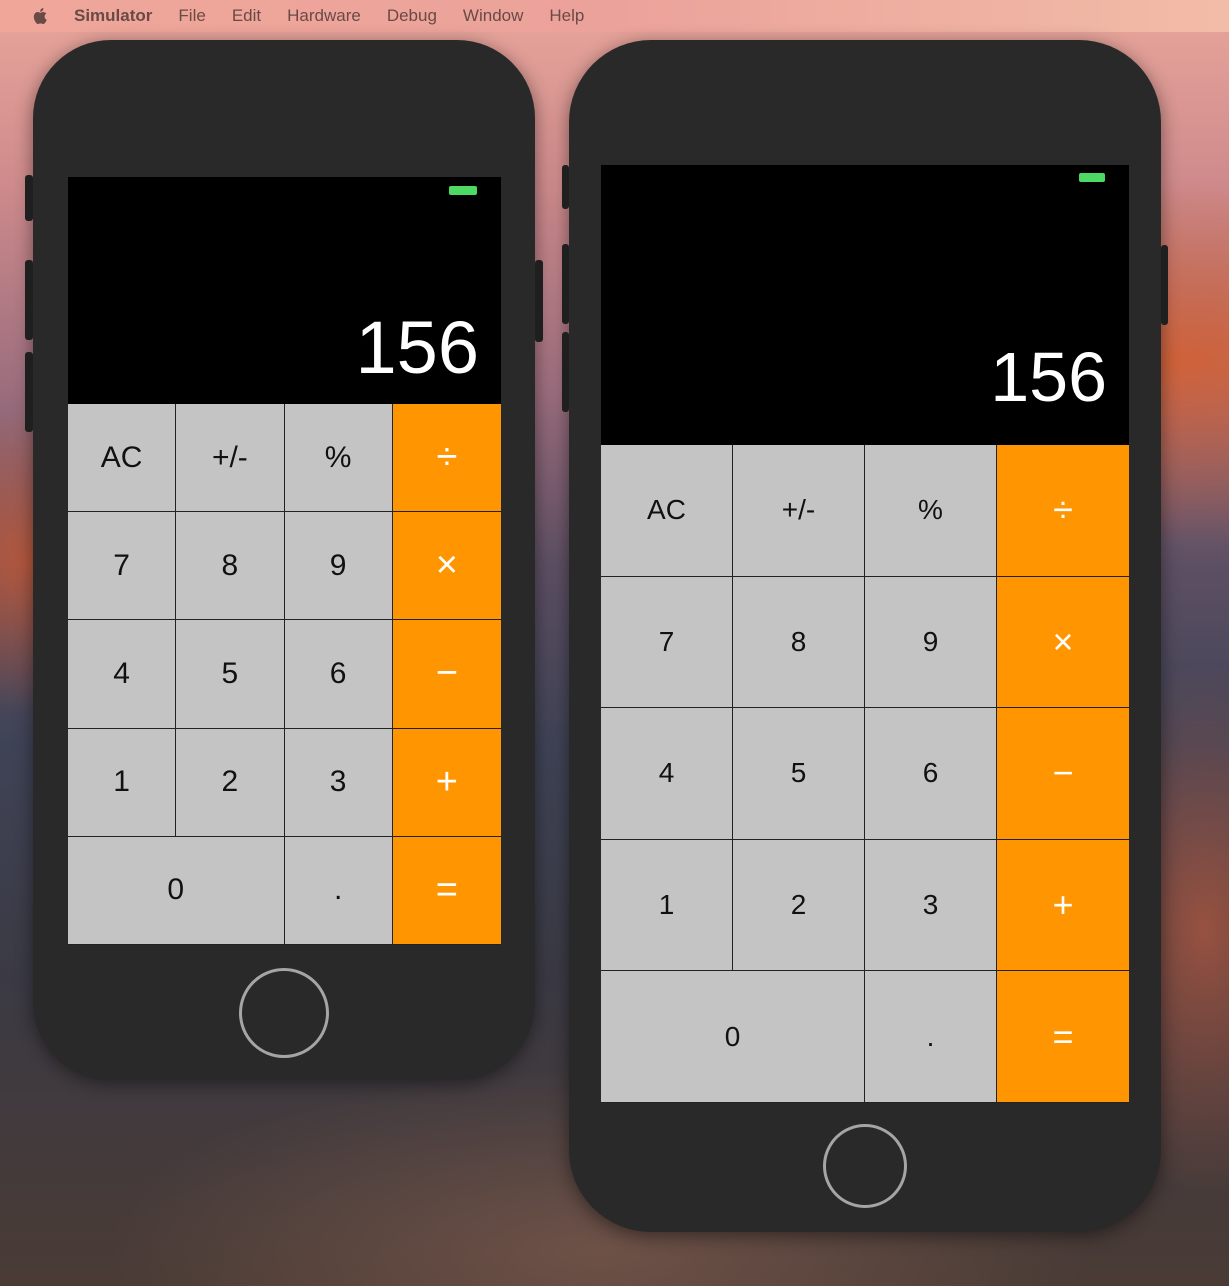  I want to click on menu-file: File, so click(191, 16).